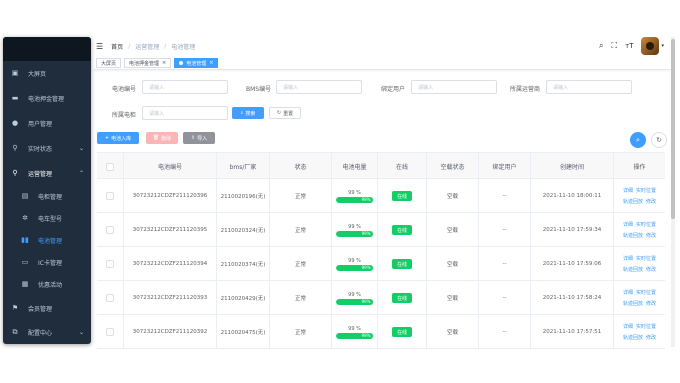 This screenshot has height=383, width=680. I want to click on bound-user: --, so click(504, 332).